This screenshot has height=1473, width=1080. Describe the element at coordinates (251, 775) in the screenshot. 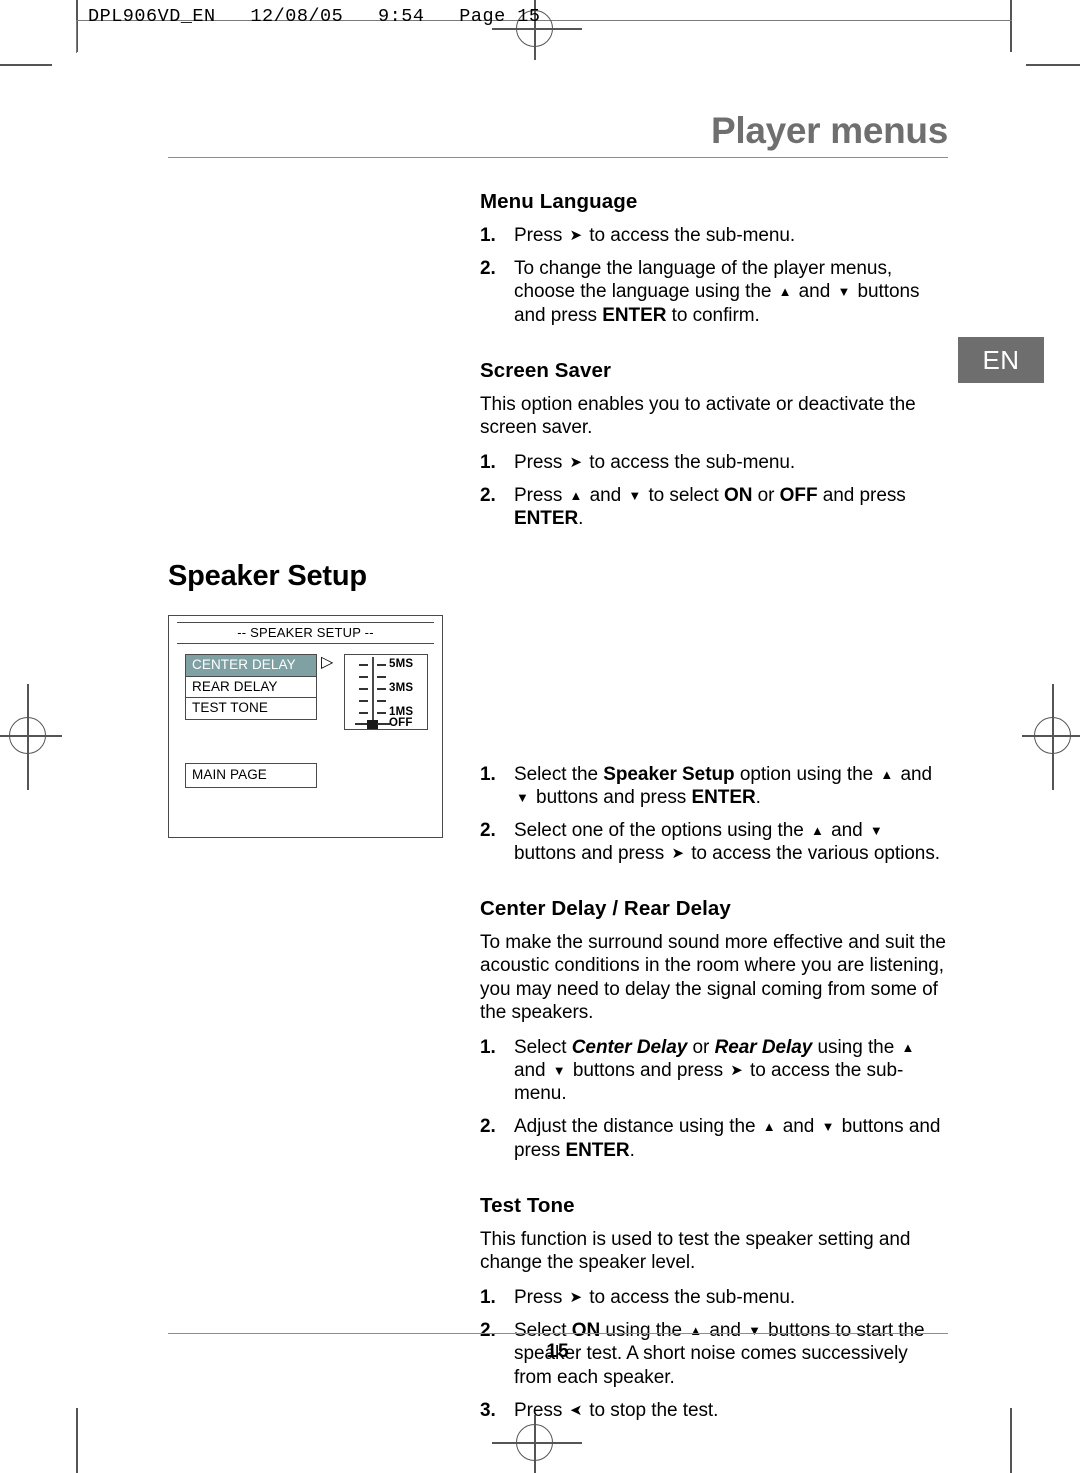

I see `osd-main-page-button: MAIN PAGE` at that location.